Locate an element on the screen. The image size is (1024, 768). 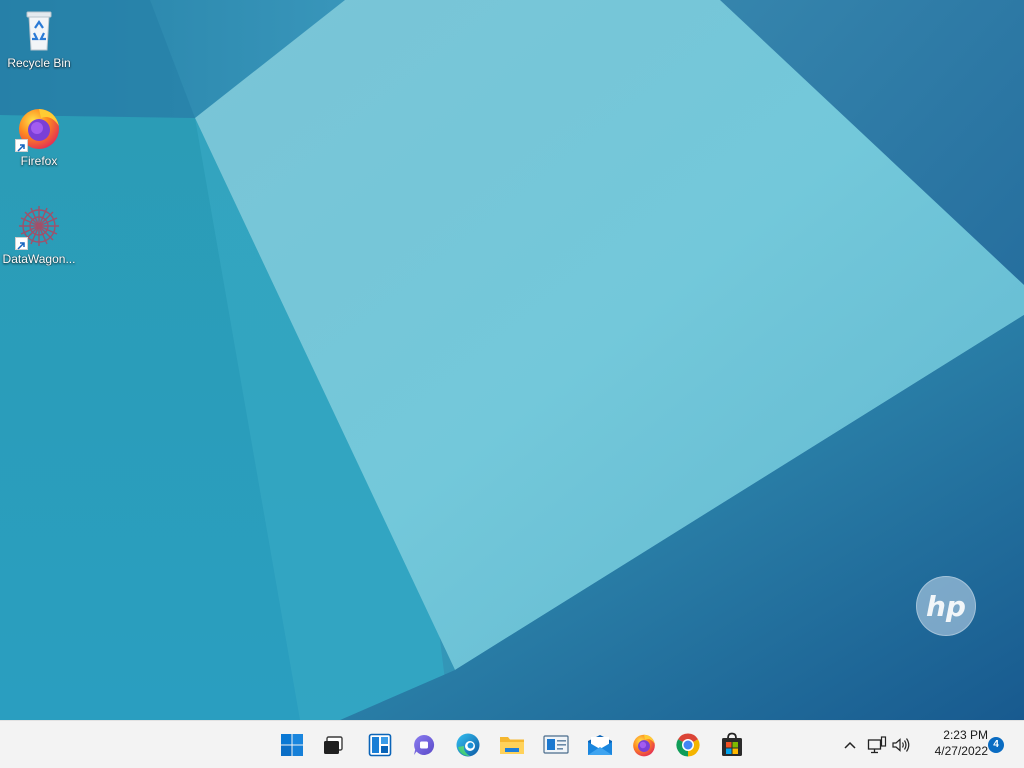
widgets-icon is located at coordinates (380, 745).